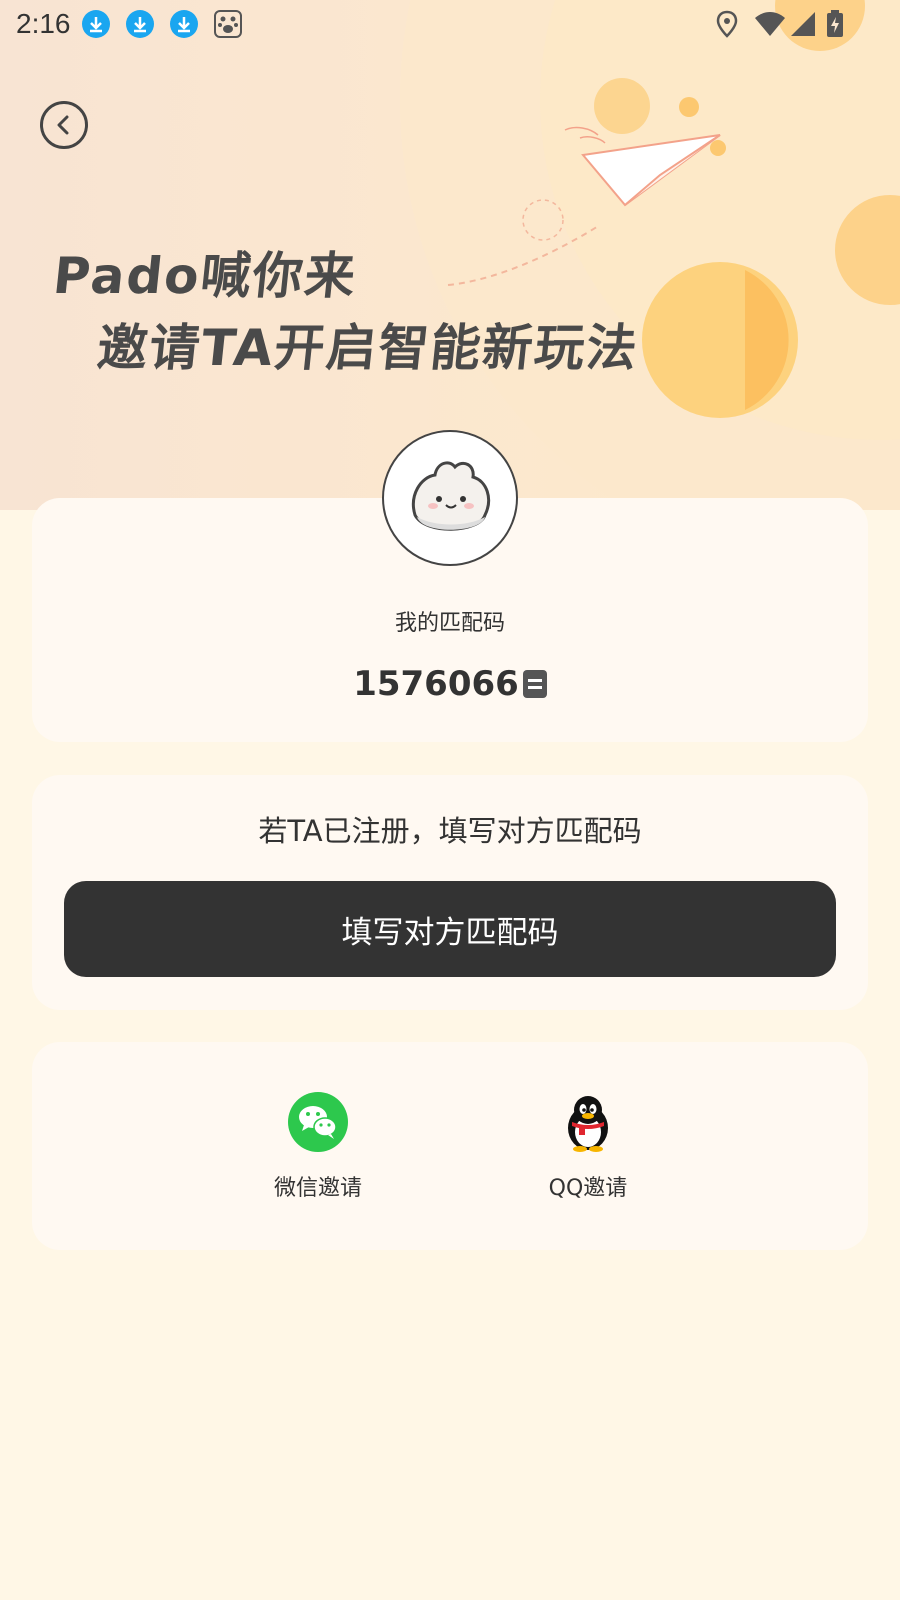  What do you see at coordinates (727, 24) in the screenshot?
I see `location-icon` at bounding box center [727, 24].